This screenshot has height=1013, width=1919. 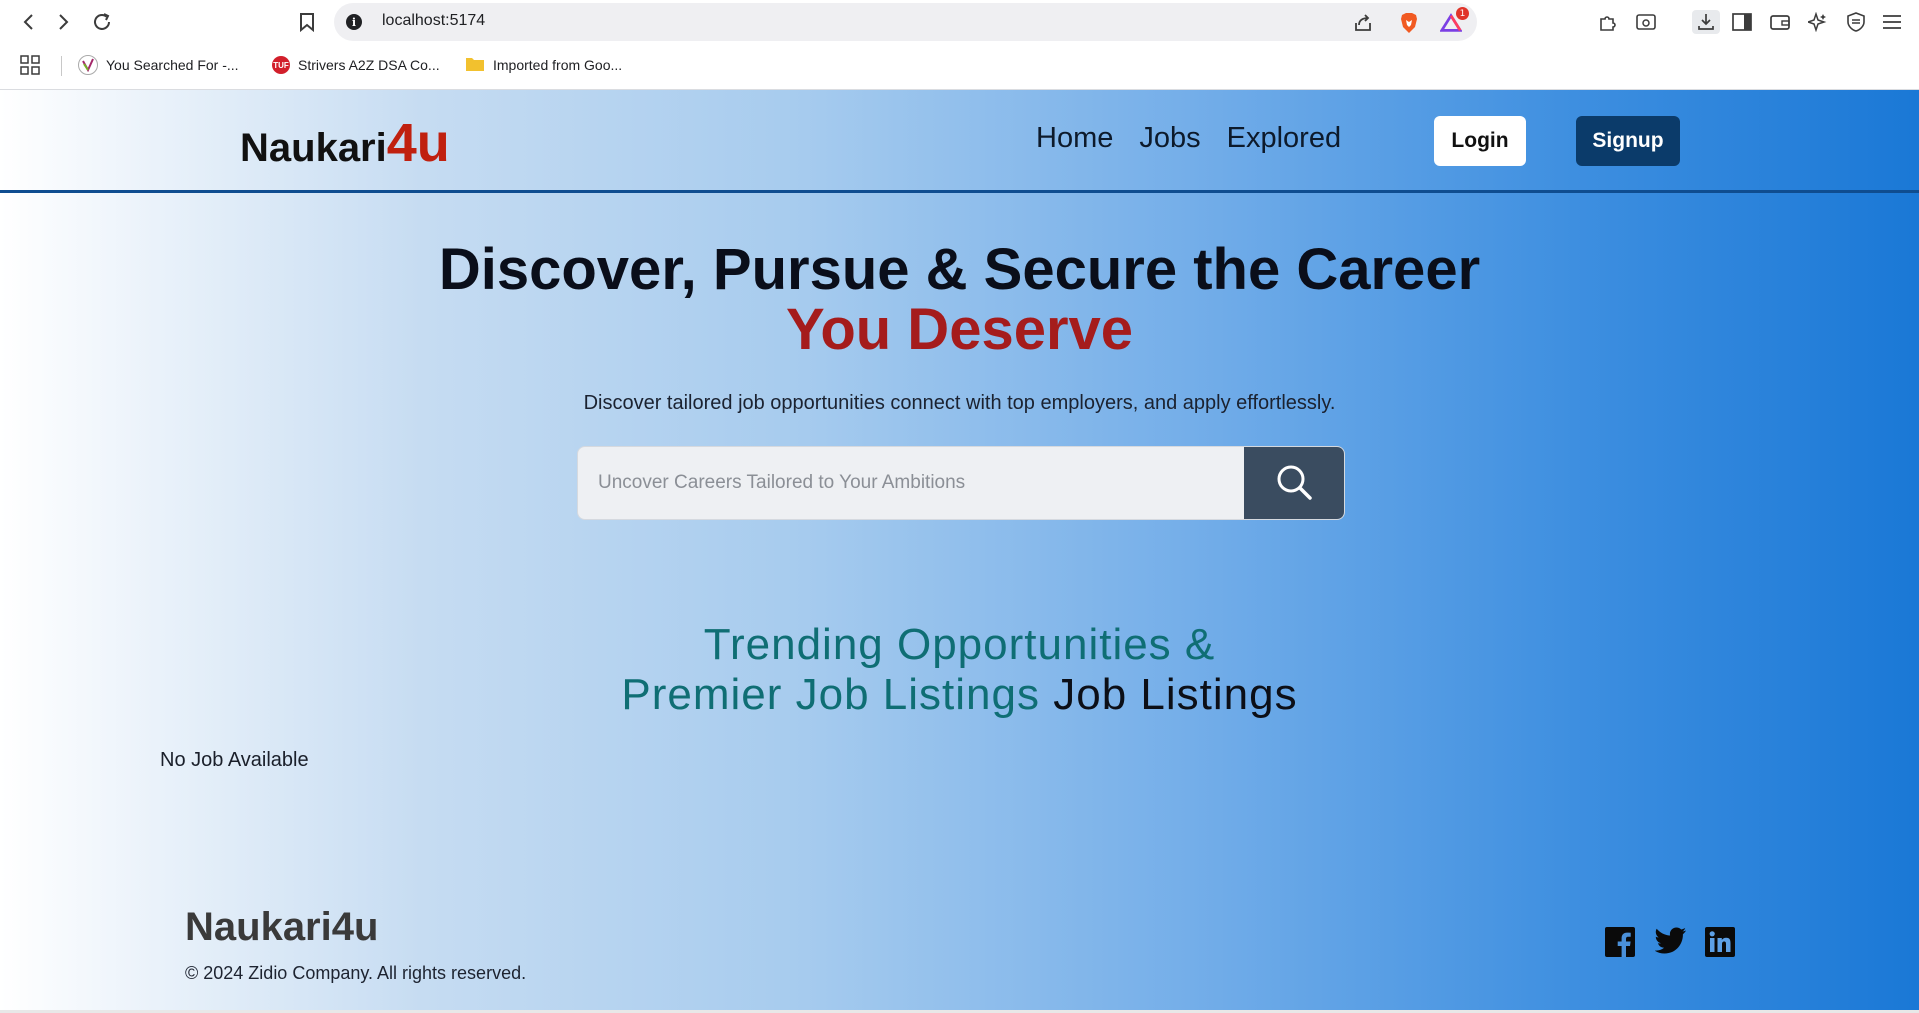 I want to click on empty-jobs-message: No Job Available, so click(x=234, y=760).